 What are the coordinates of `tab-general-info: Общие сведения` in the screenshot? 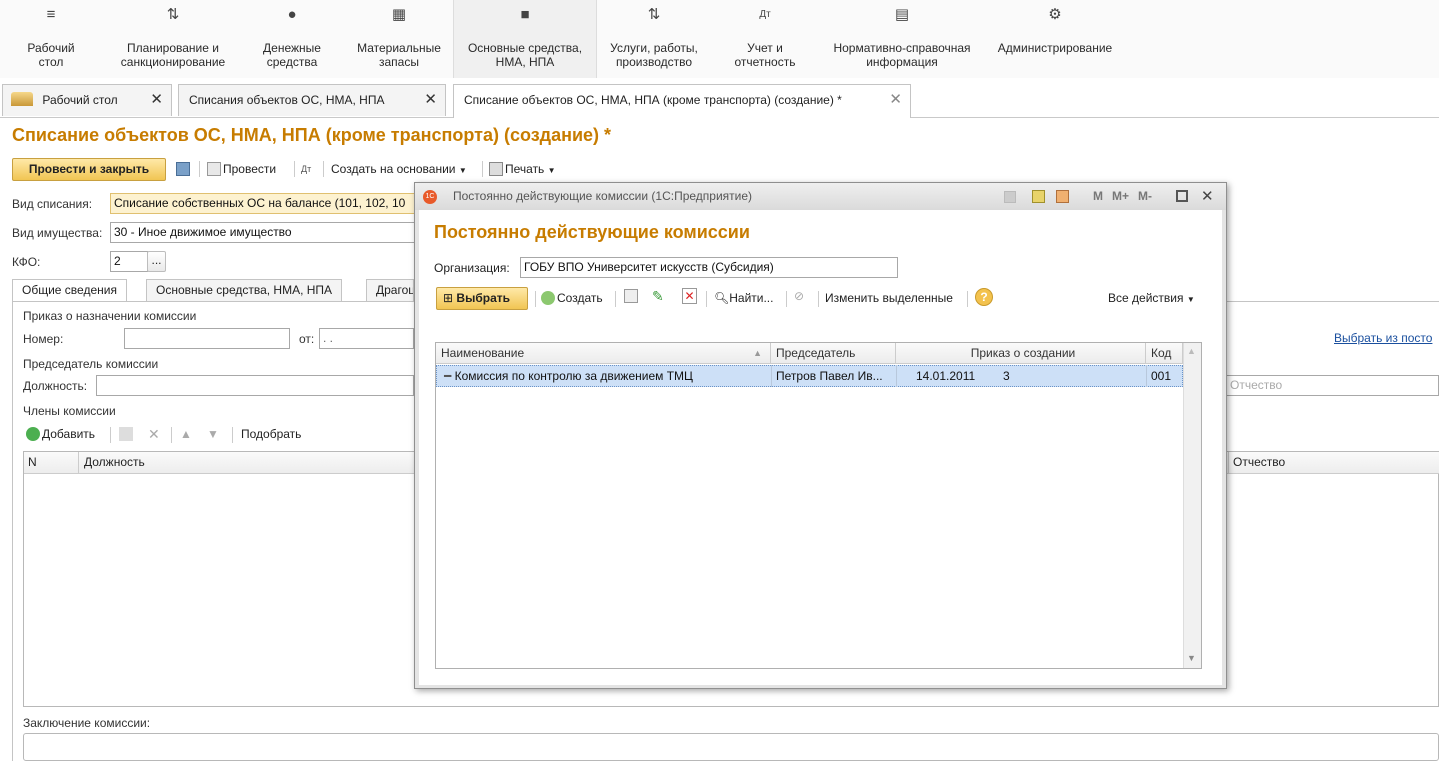 It's located at (69, 290).